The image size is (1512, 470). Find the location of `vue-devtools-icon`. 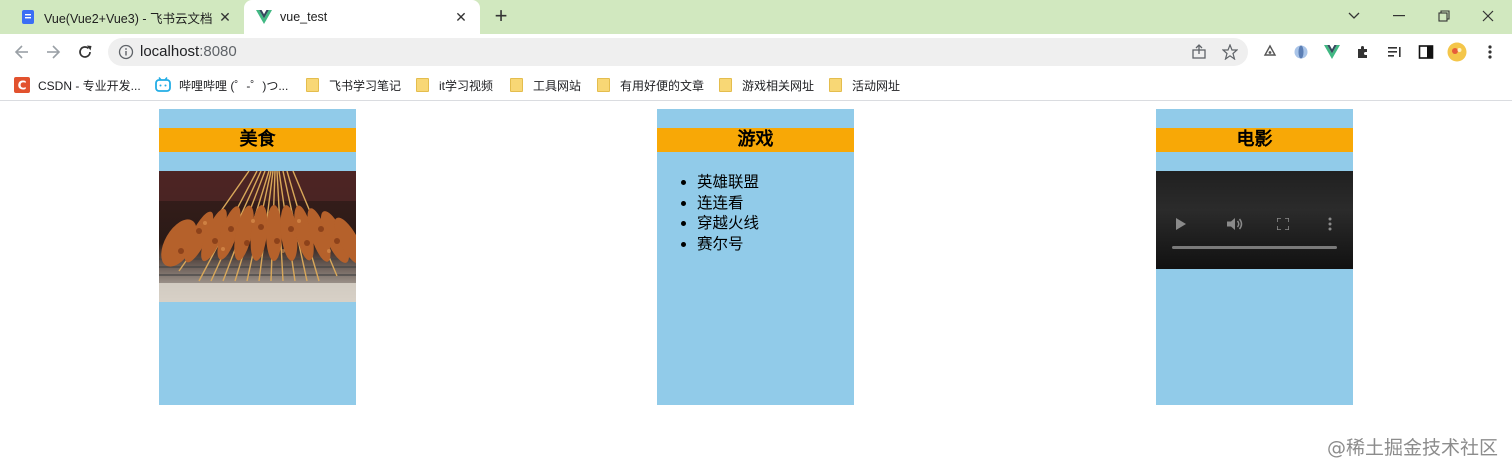

vue-devtools-icon is located at coordinates (1332, 52).